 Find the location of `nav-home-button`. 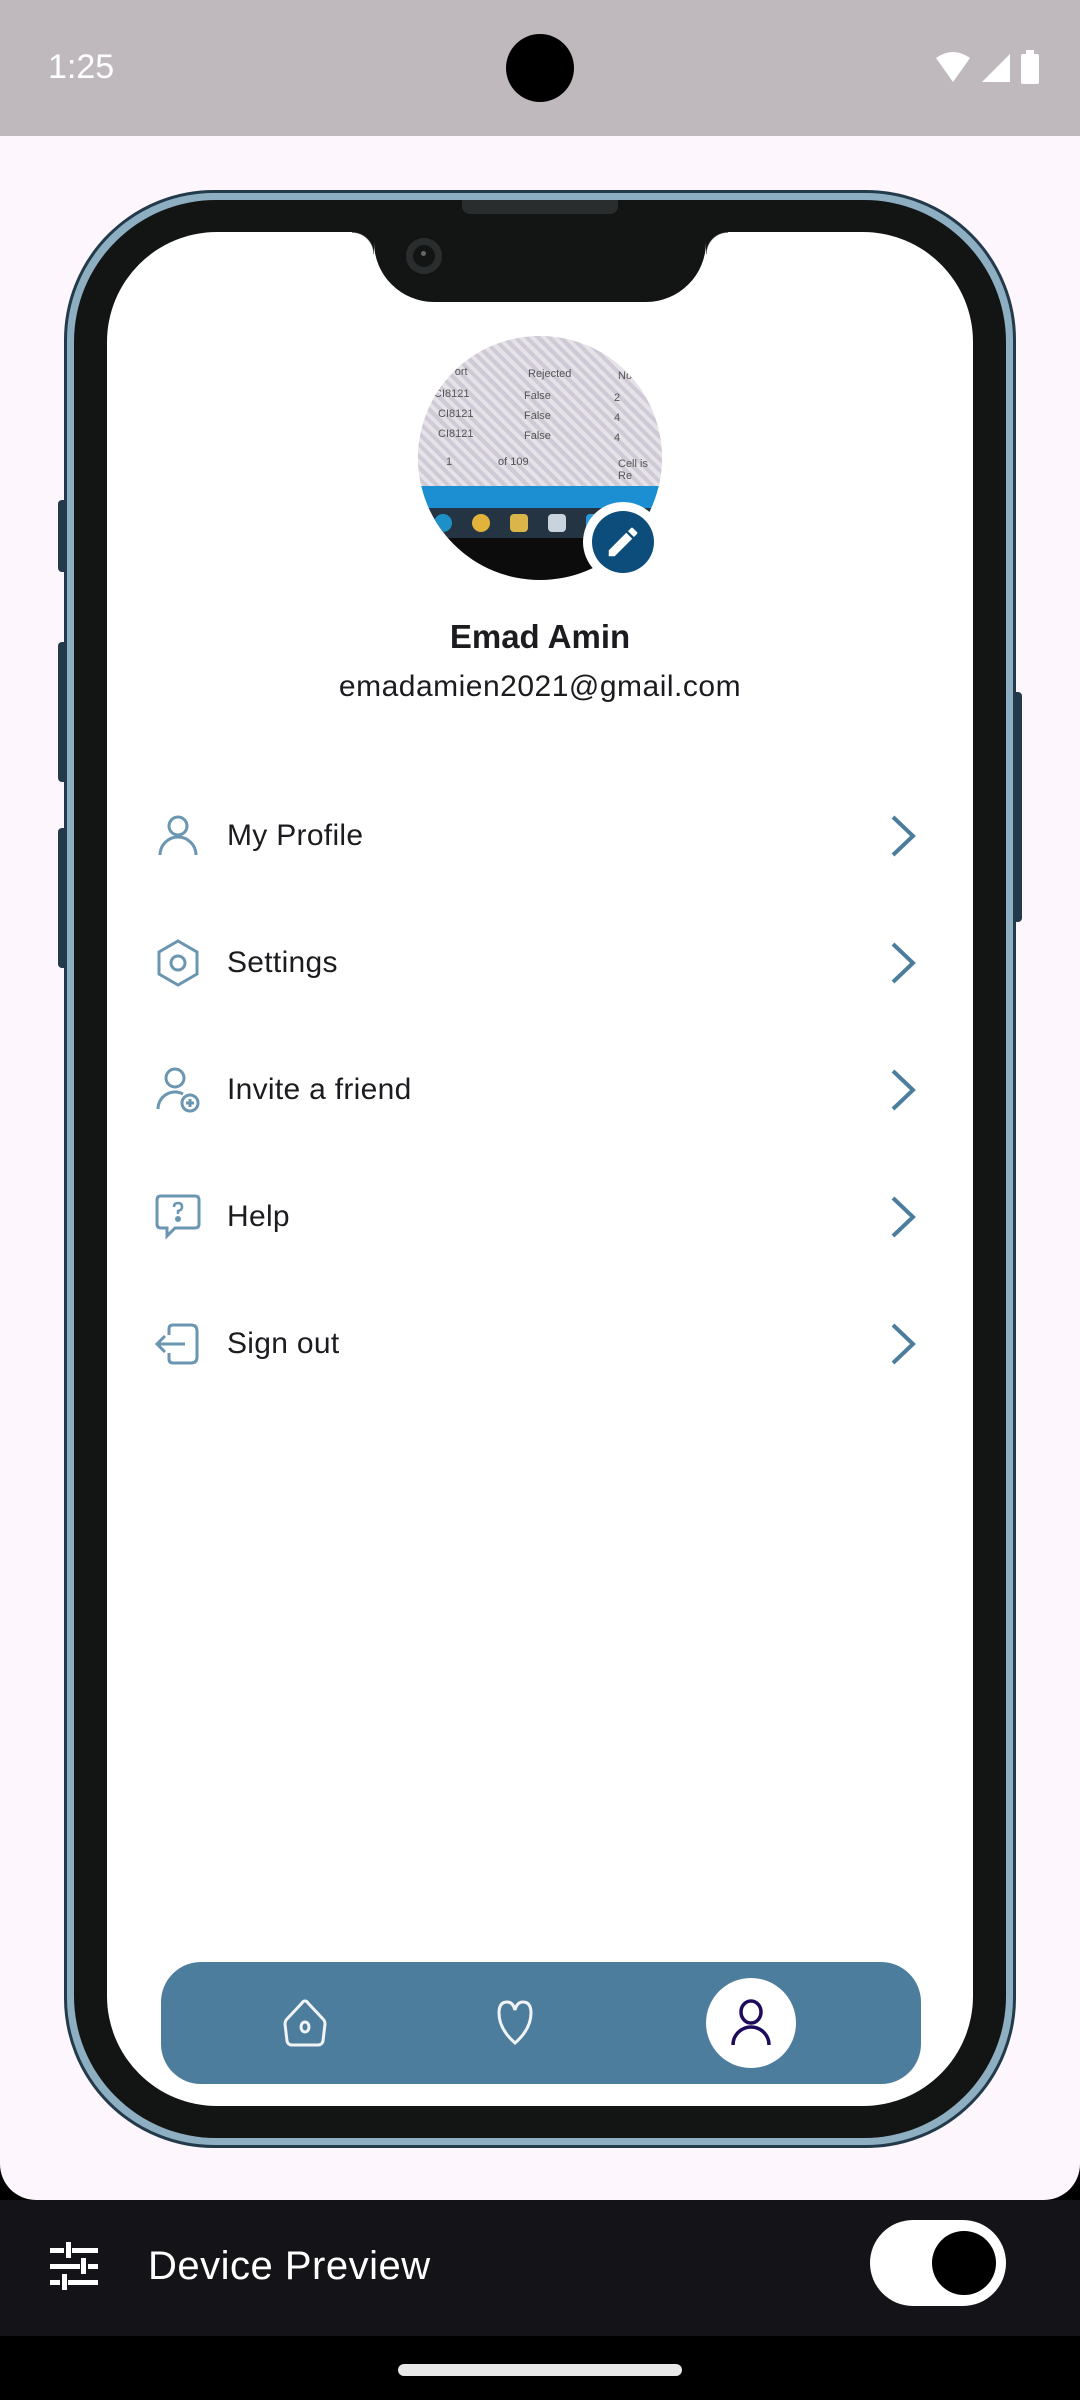

nav-home-button is located at coordinates (305, 2023).